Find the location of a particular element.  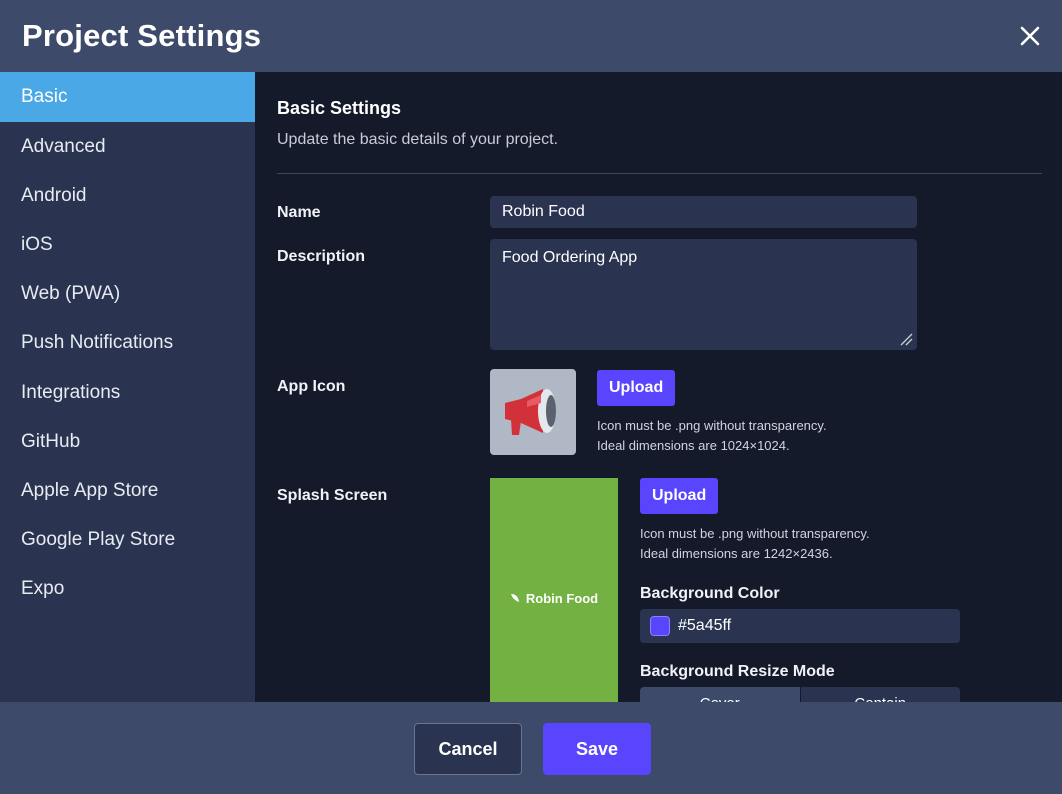

sidebar-item-apple-app-store: Apple App Store is located at coordinates (127, 490).